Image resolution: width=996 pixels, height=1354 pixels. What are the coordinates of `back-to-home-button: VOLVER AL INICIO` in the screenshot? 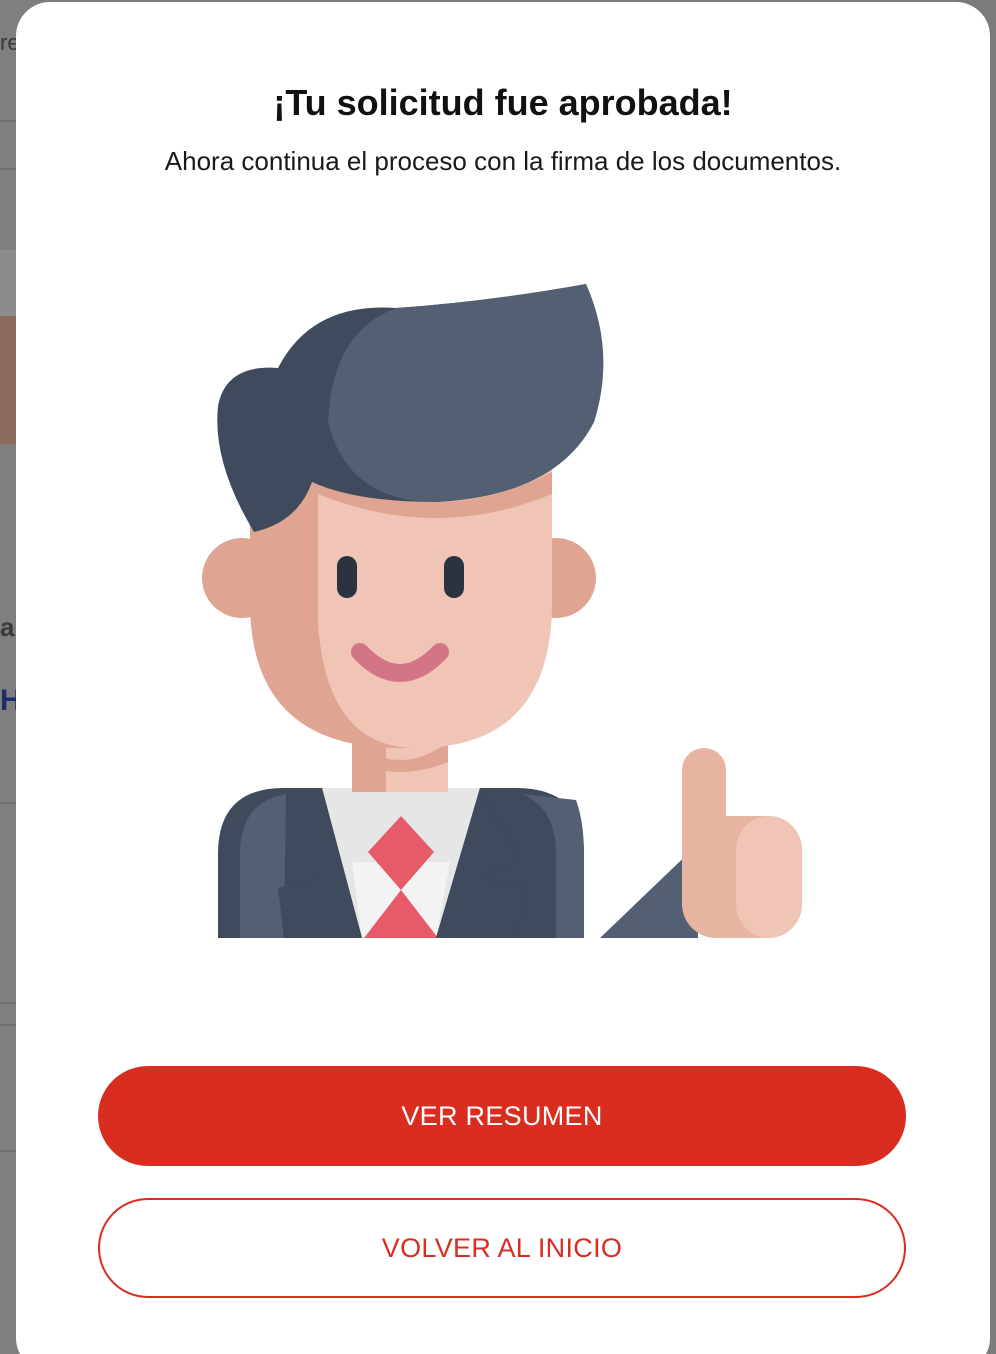 It's located at (502, 1248).